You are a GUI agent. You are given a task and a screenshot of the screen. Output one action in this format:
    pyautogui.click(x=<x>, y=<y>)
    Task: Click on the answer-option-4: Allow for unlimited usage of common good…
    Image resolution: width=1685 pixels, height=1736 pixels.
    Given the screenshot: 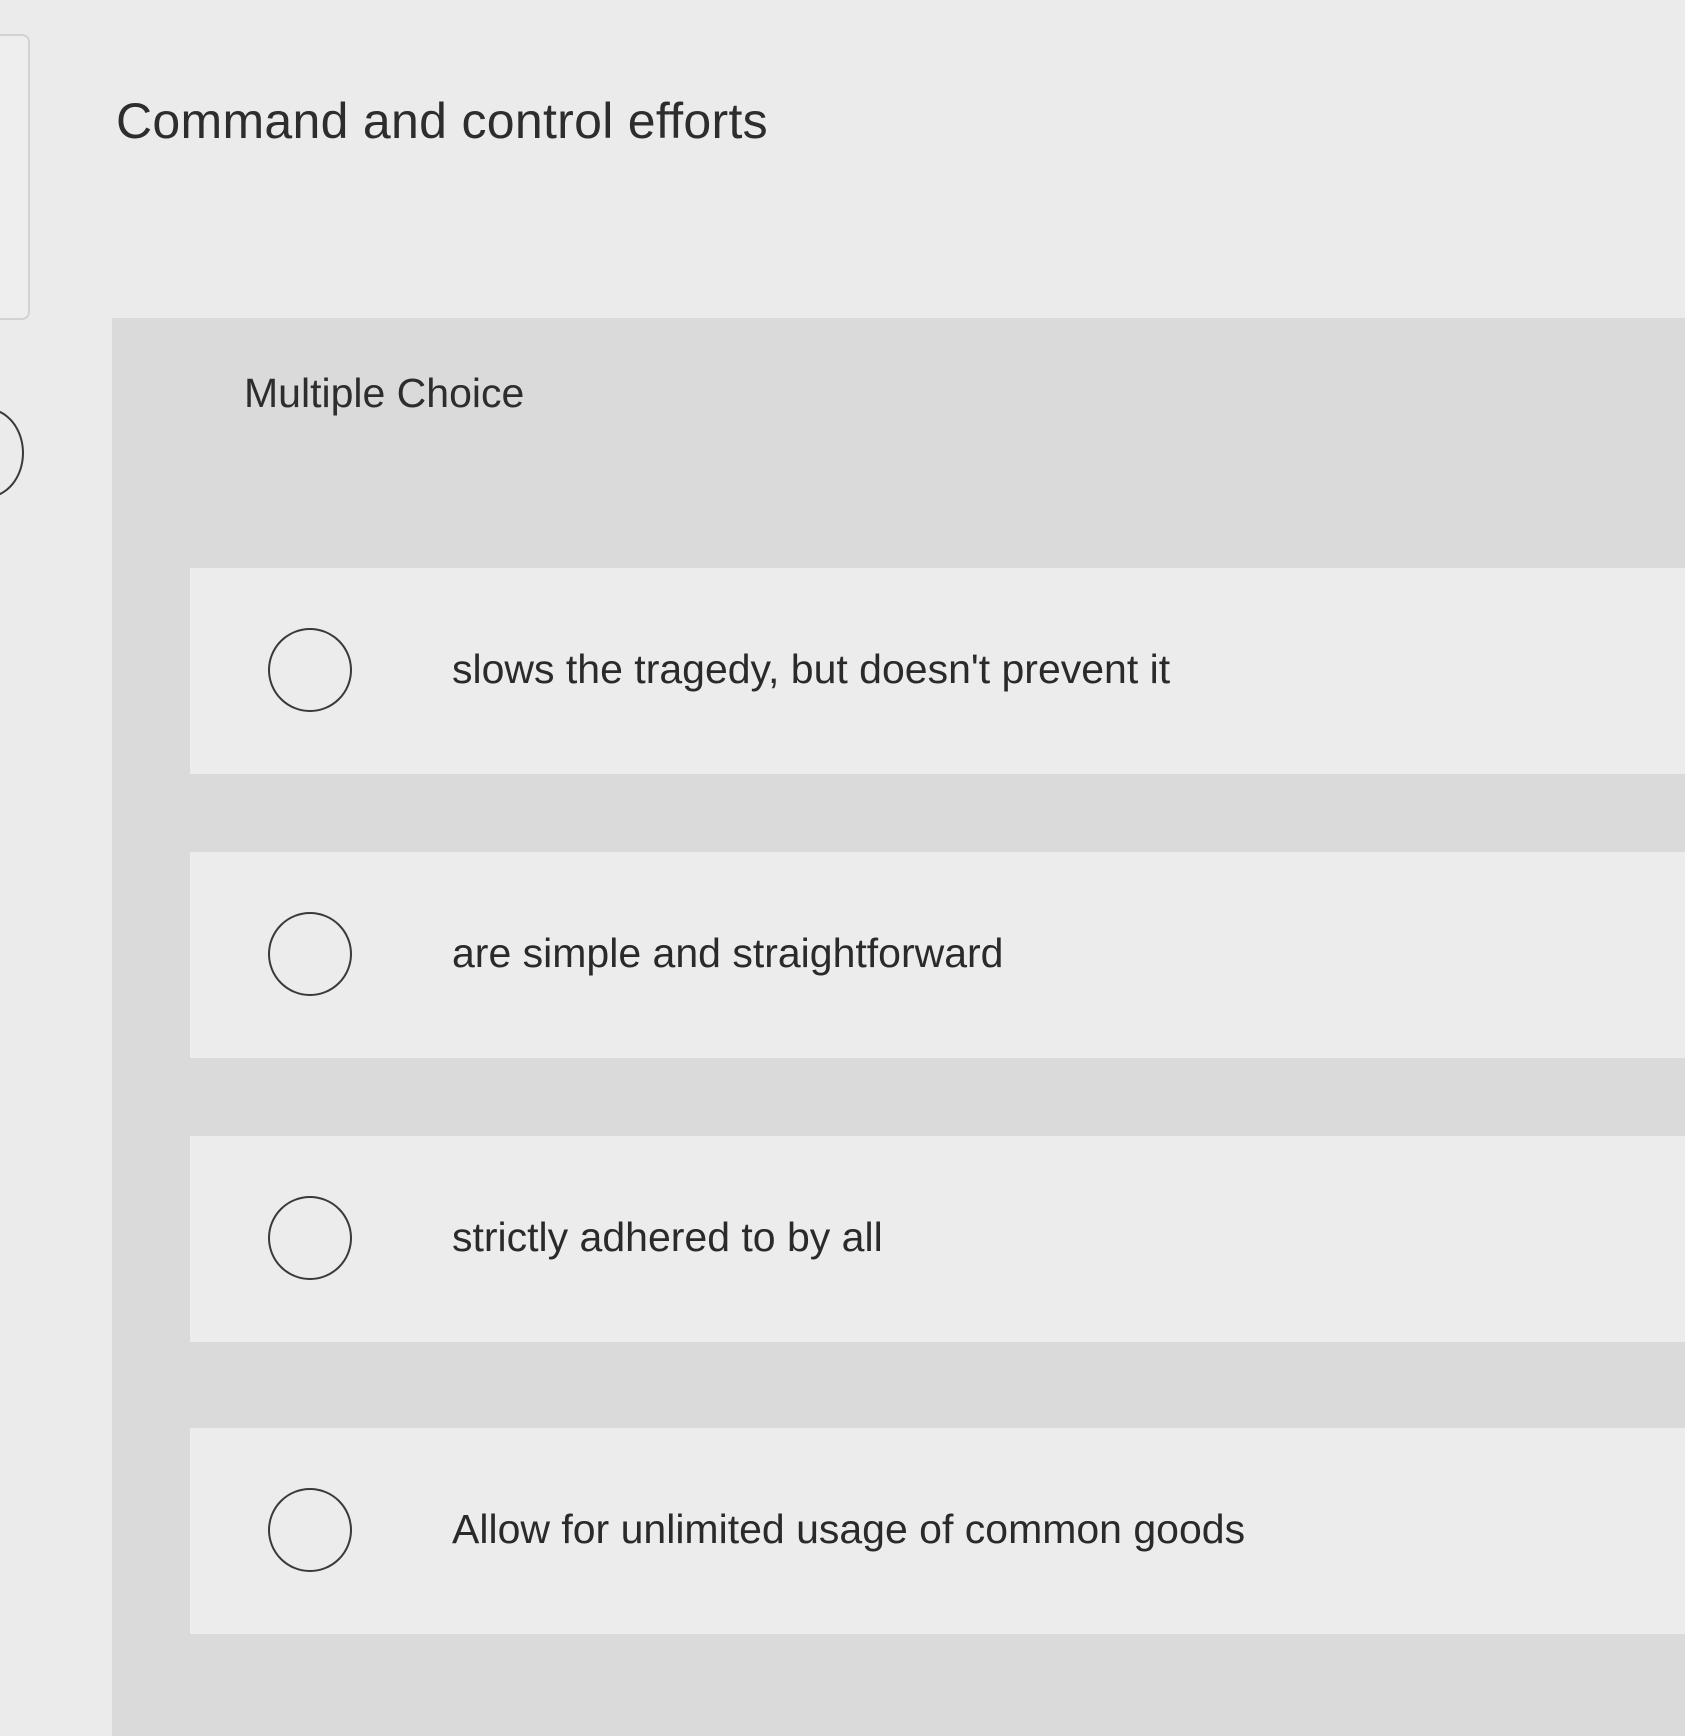 What is the action you would take?
    pyautogui.click(x=937, y=1531)
    